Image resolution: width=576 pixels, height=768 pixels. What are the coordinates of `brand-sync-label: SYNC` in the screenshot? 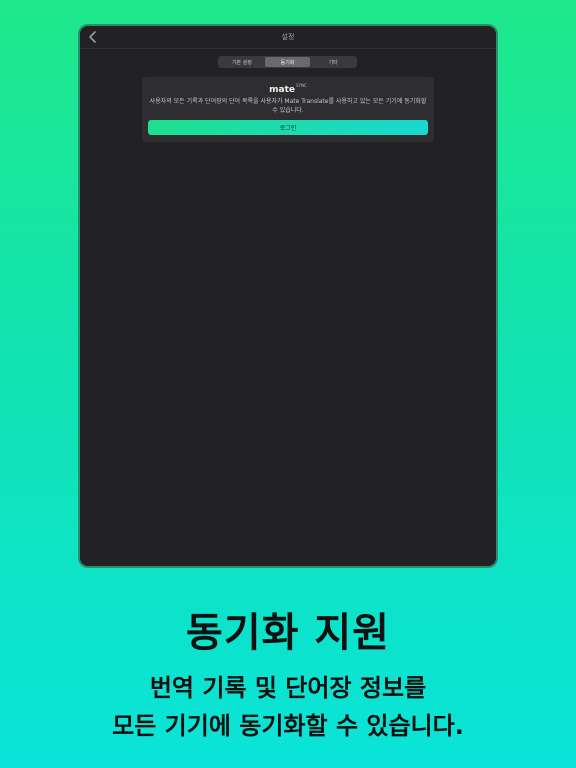 It's located at (301, 85).